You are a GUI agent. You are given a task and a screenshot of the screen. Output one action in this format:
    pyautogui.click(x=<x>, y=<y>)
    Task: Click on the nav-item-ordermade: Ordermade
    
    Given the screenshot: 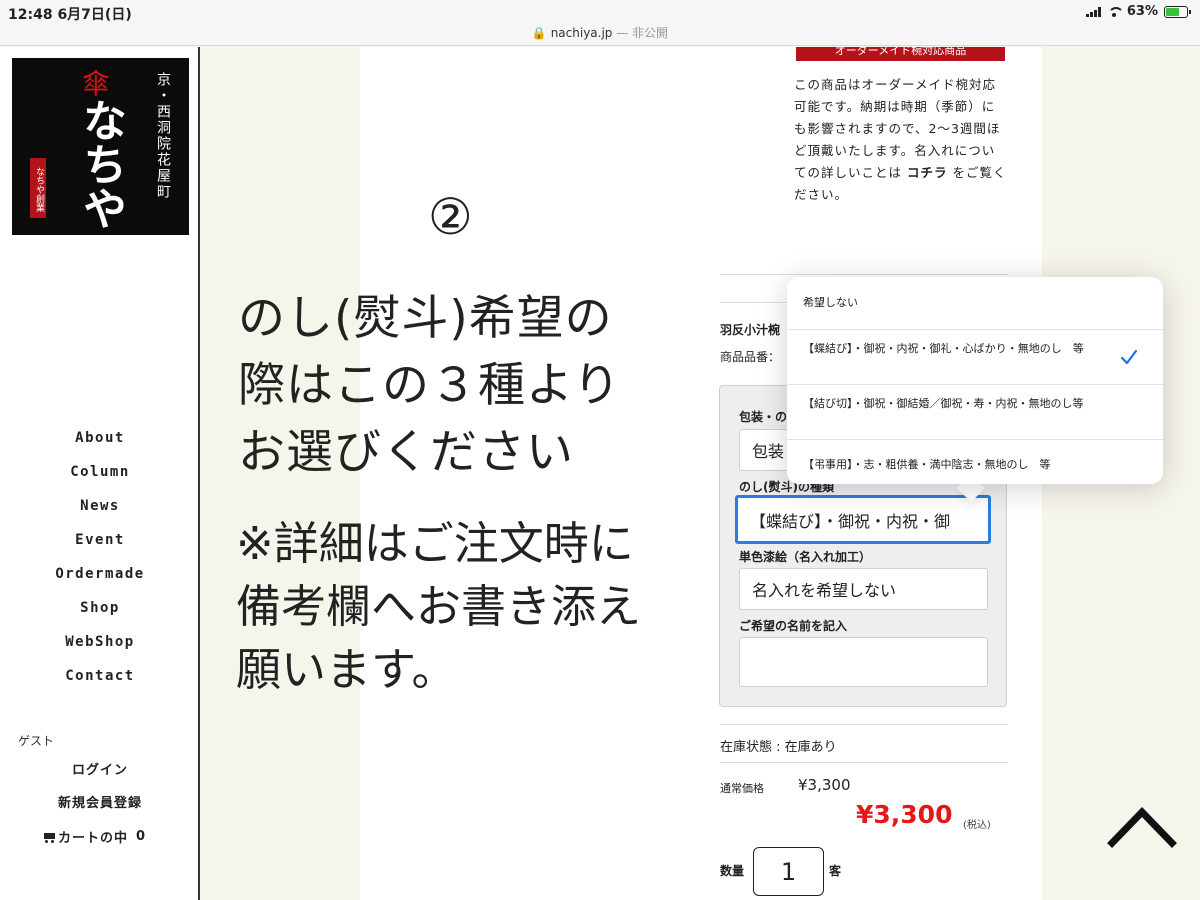 What is the action you would take?
    pyautogui.click(x=100, y=583)
    